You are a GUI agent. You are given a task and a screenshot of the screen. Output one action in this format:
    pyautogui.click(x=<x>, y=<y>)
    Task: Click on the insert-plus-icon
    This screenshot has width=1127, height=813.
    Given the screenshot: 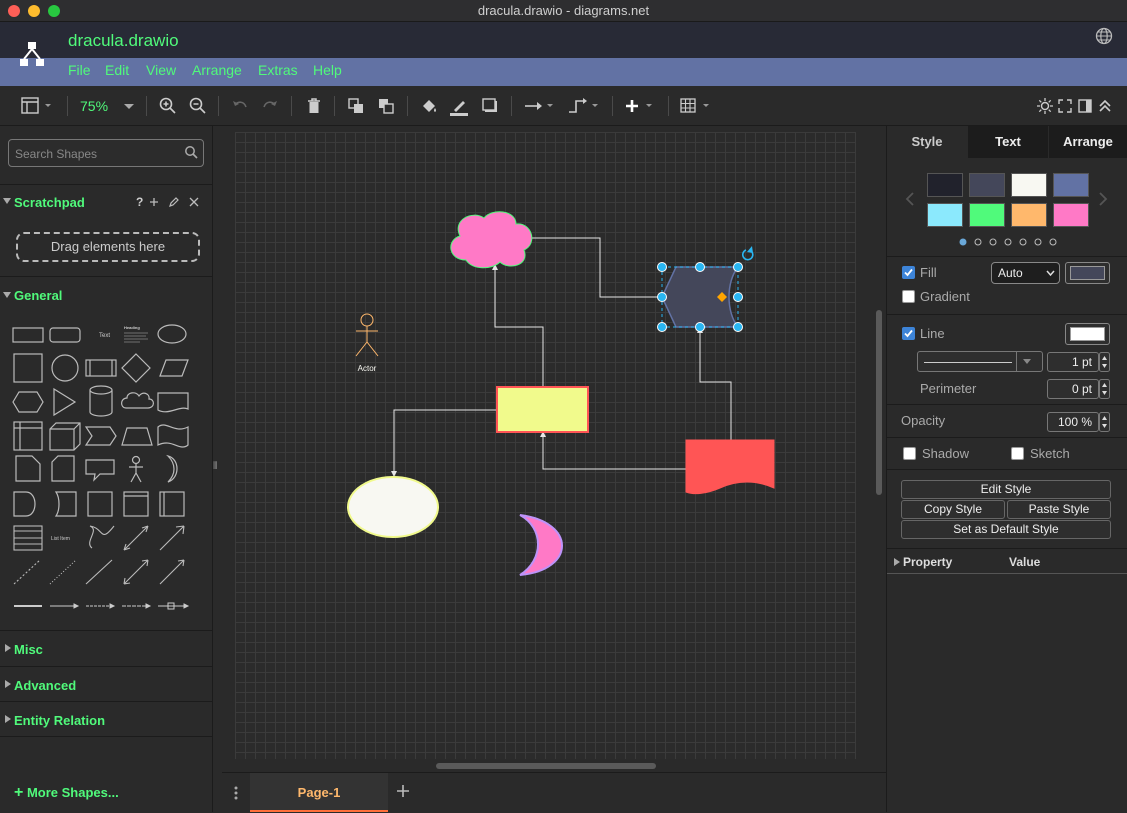 What is the action you would take?
    pyautogui.click(x=640, y=106)
    